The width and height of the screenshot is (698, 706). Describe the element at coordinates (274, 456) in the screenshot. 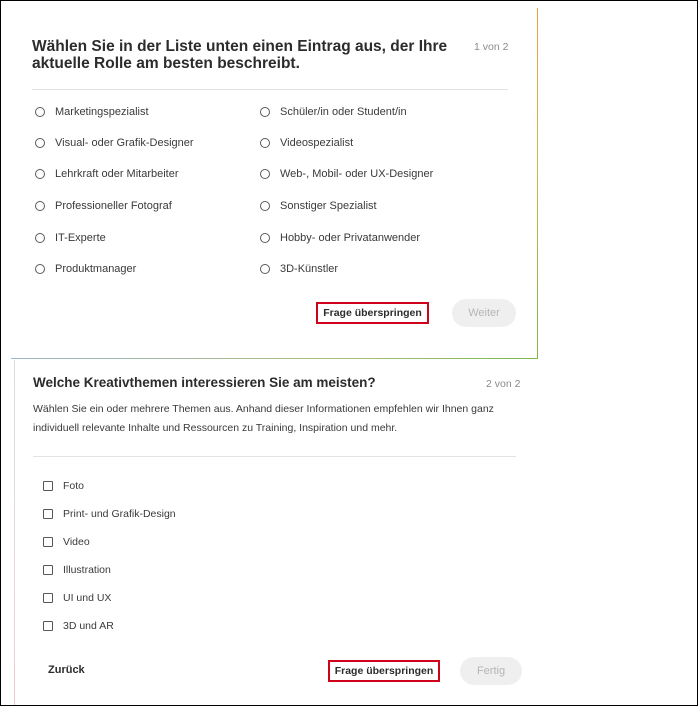

I see `question2-divider` at that location.